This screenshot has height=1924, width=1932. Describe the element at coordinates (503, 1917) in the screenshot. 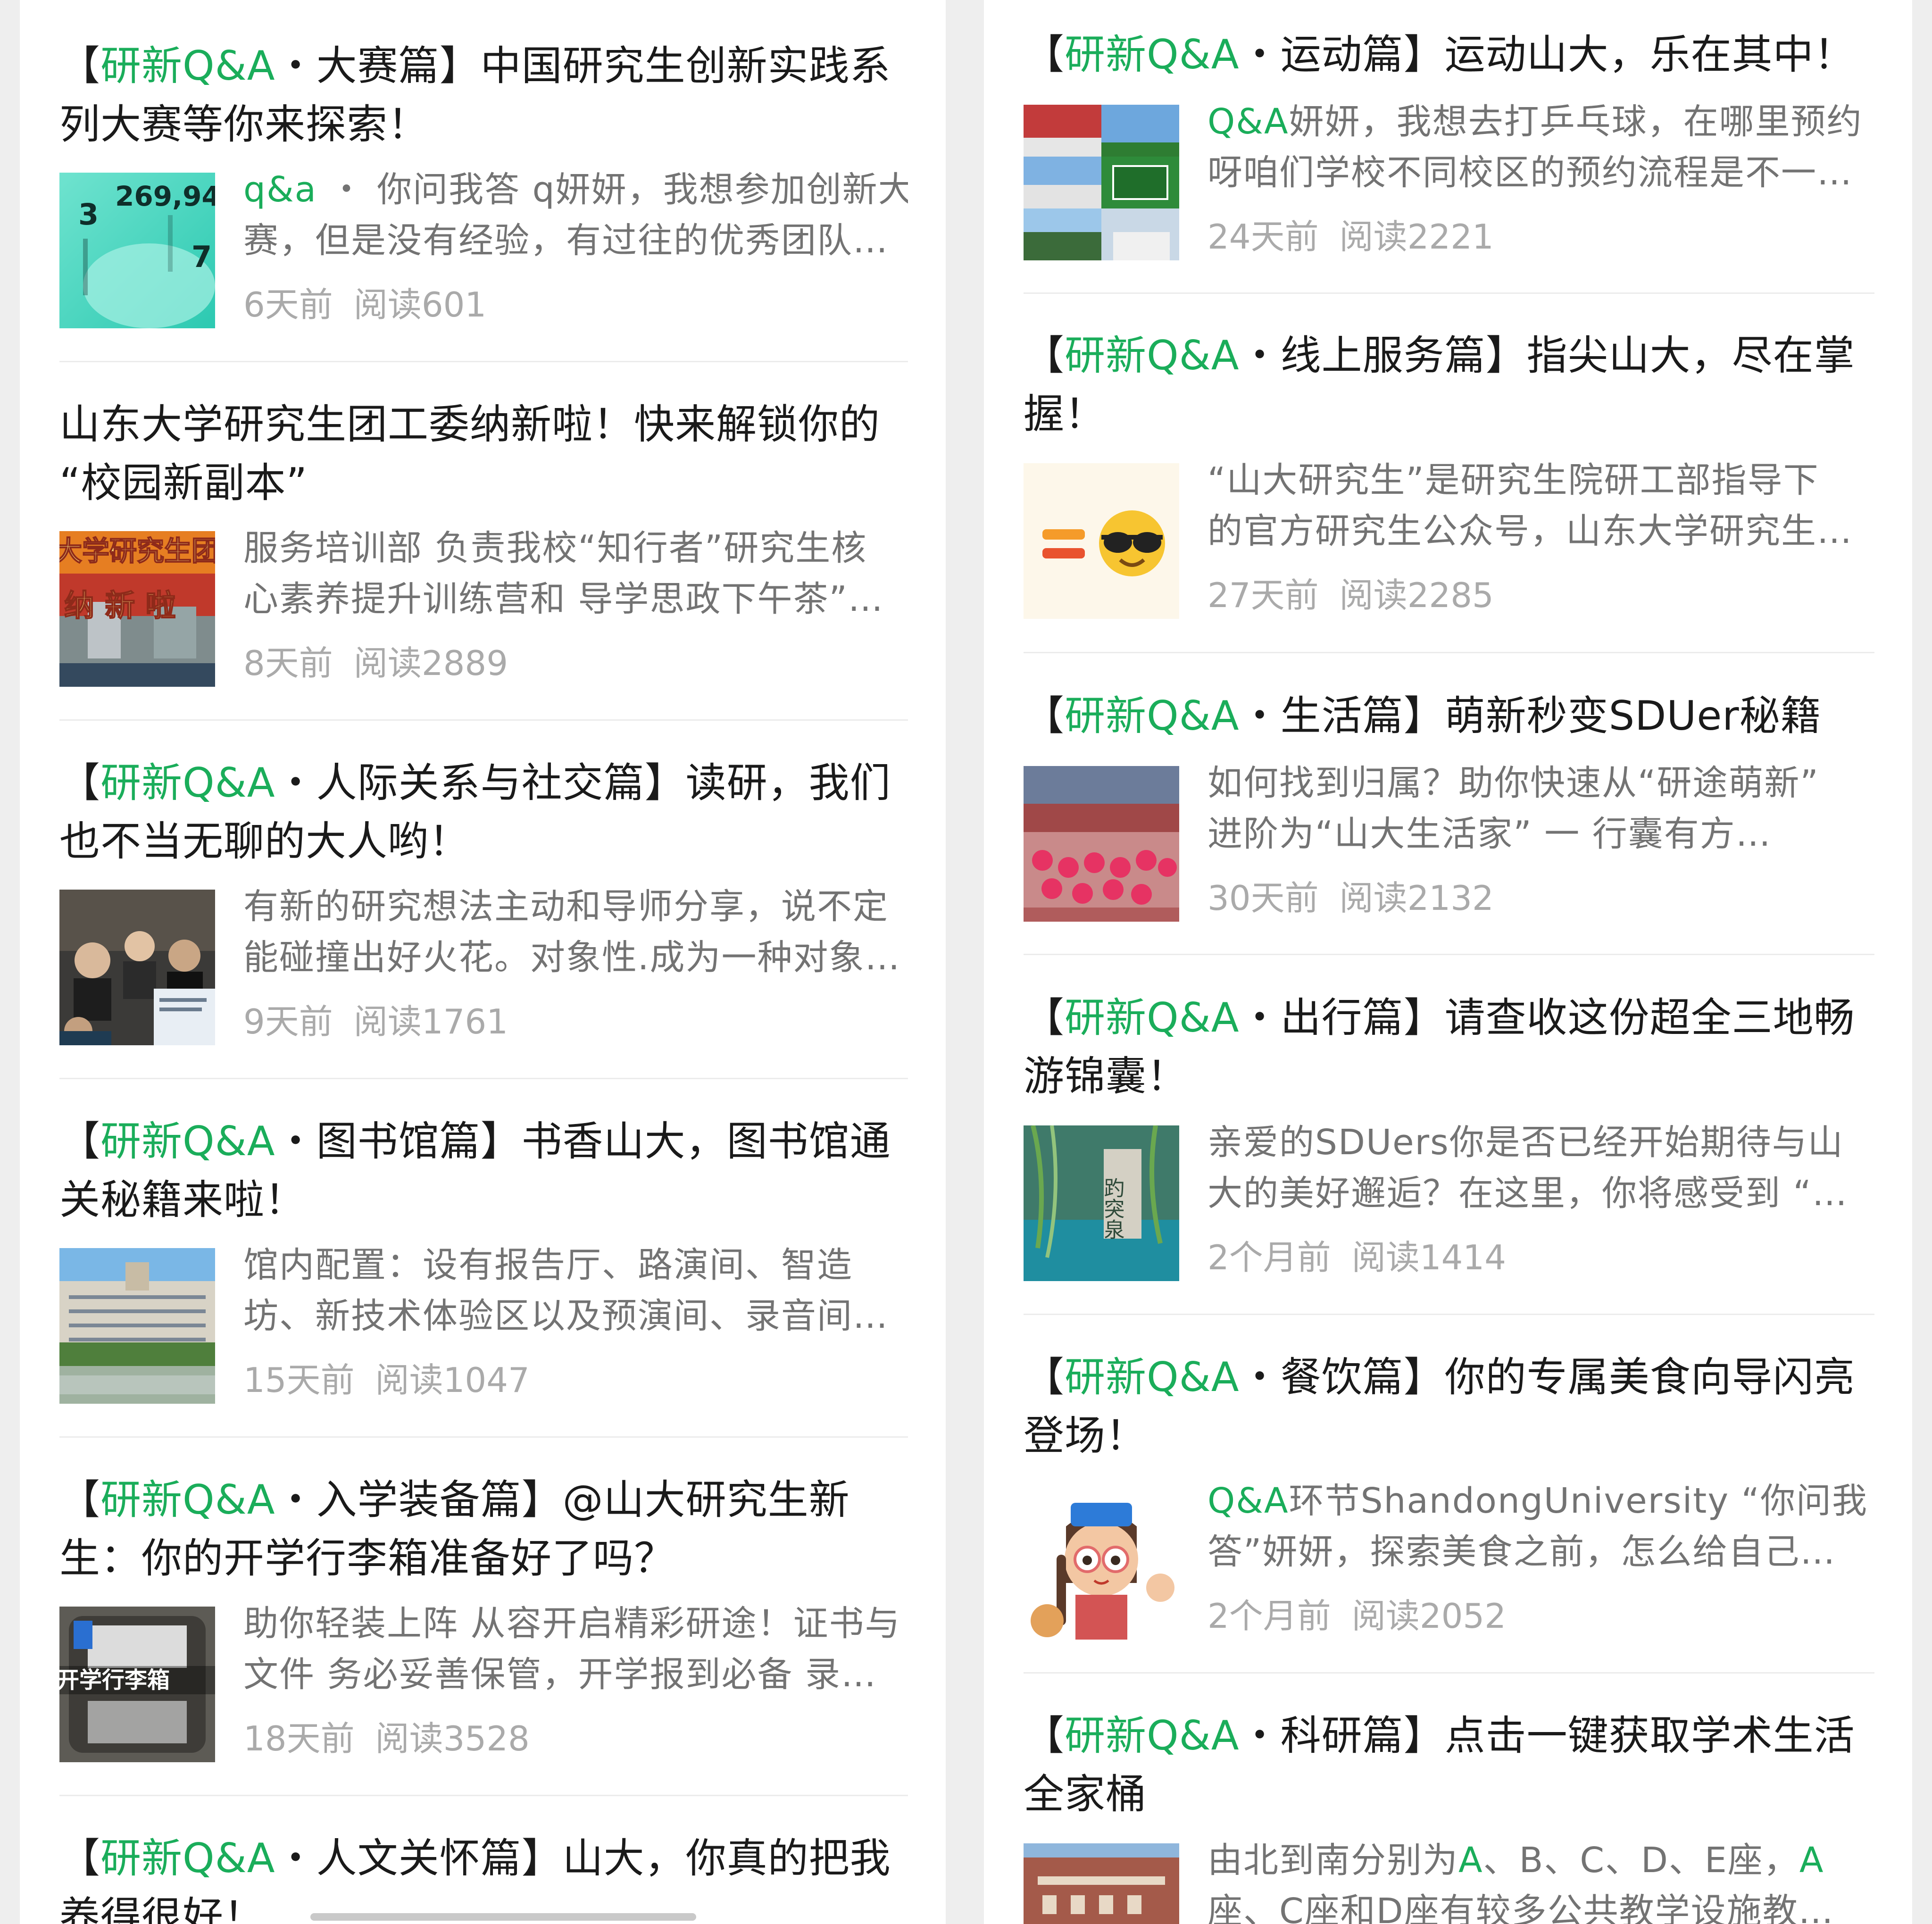

I see `scrollbar` at that location.